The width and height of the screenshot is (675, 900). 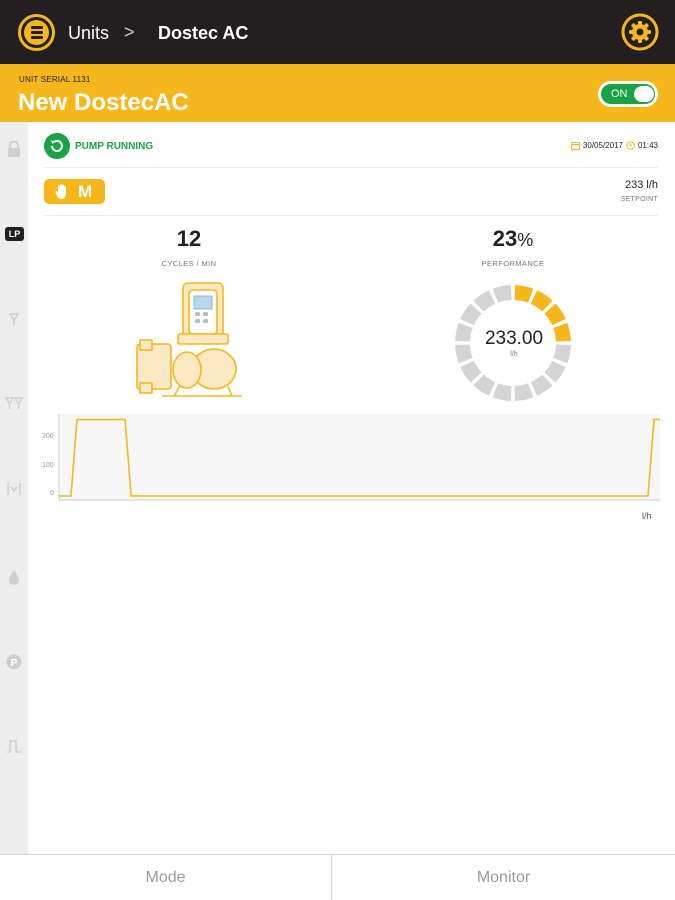 What do you see at coordinates (52, 493) in the screenshot?
I see `chart-y-tick-0: 0` at bounding box center [52, 493].